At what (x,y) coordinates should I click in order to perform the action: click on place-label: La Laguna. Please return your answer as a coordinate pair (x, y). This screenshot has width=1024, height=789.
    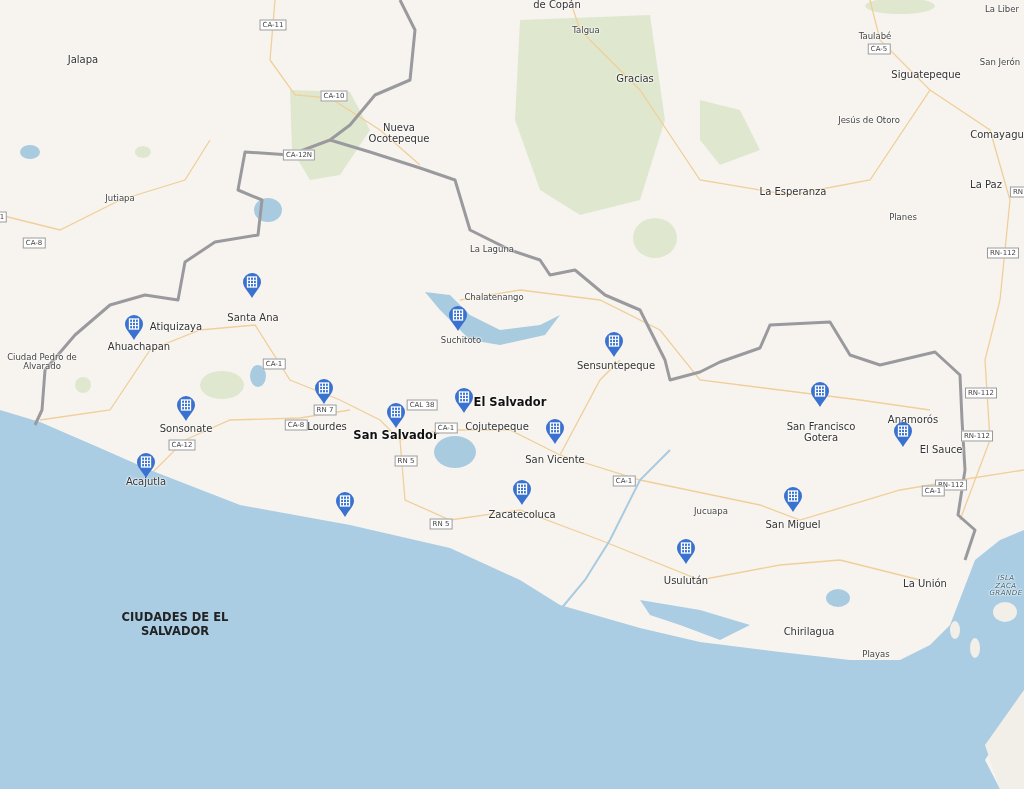
    Looking at the image, I should click on (492, 250).